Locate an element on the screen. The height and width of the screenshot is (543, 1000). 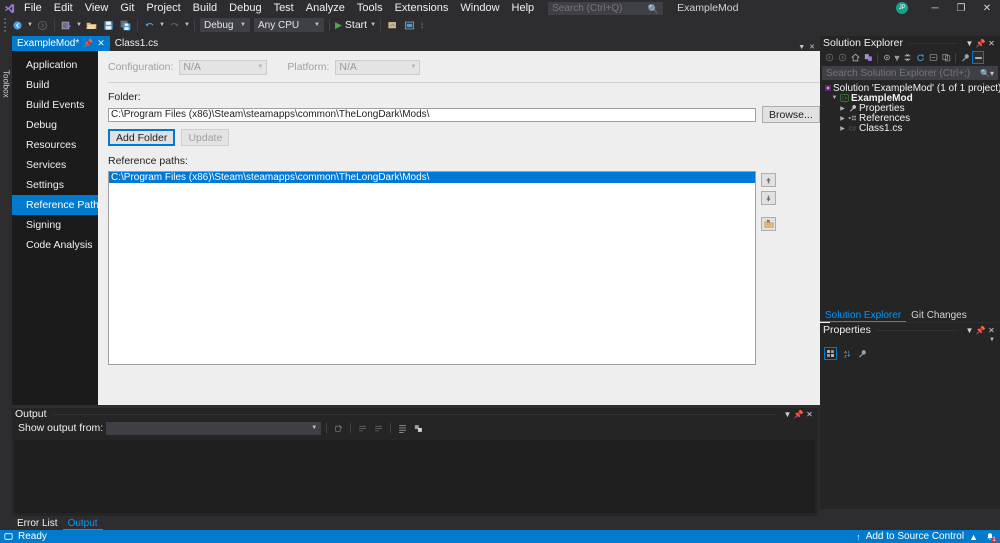
undo-icon is located at coordinates (149, 25).